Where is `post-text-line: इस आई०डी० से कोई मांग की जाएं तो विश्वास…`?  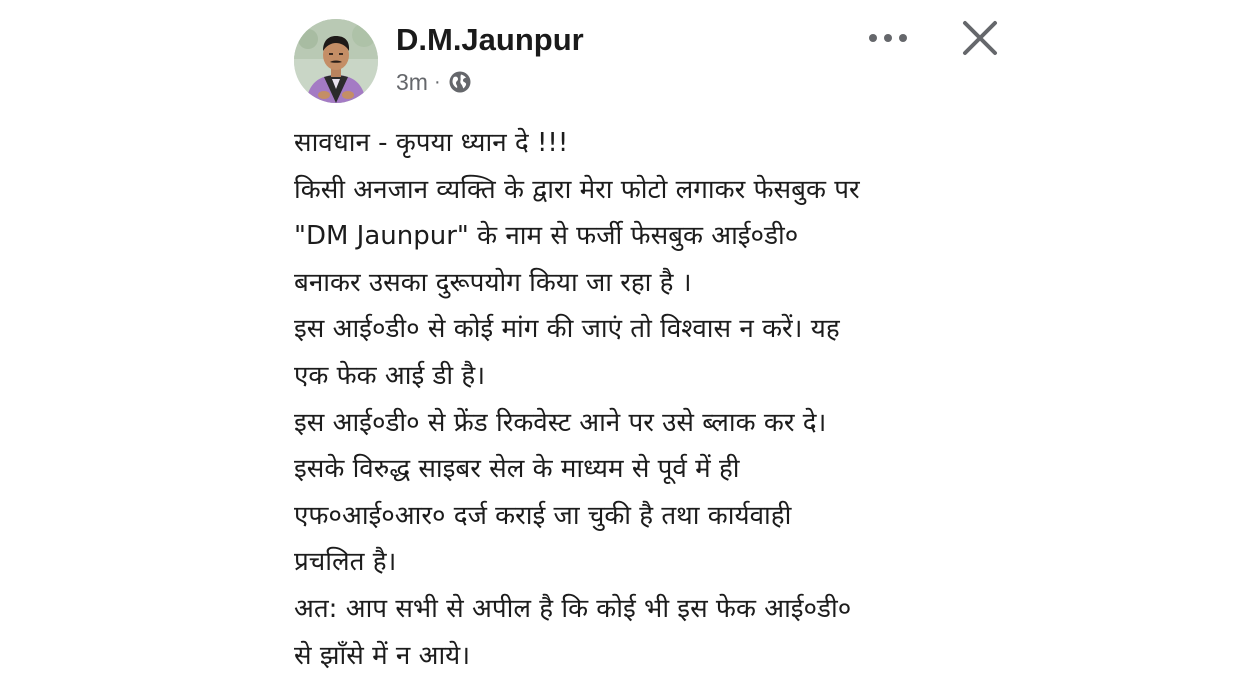
post-text-line: इस आई०डी० से कोई मांग की जाएं तो विश्वास… is located at coordinates (567, 329).